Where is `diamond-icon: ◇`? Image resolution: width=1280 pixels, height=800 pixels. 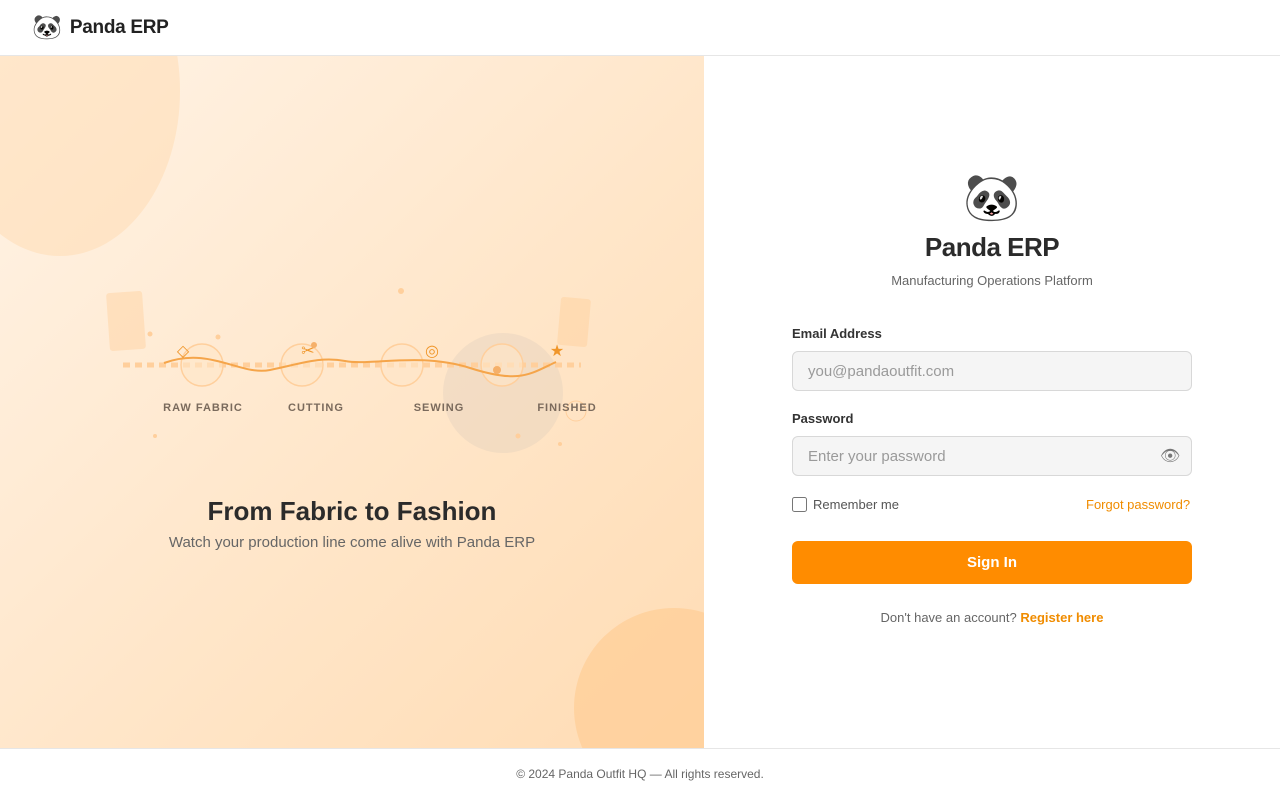
diamond-icon: ◇ is located at coordinates (183, 351).